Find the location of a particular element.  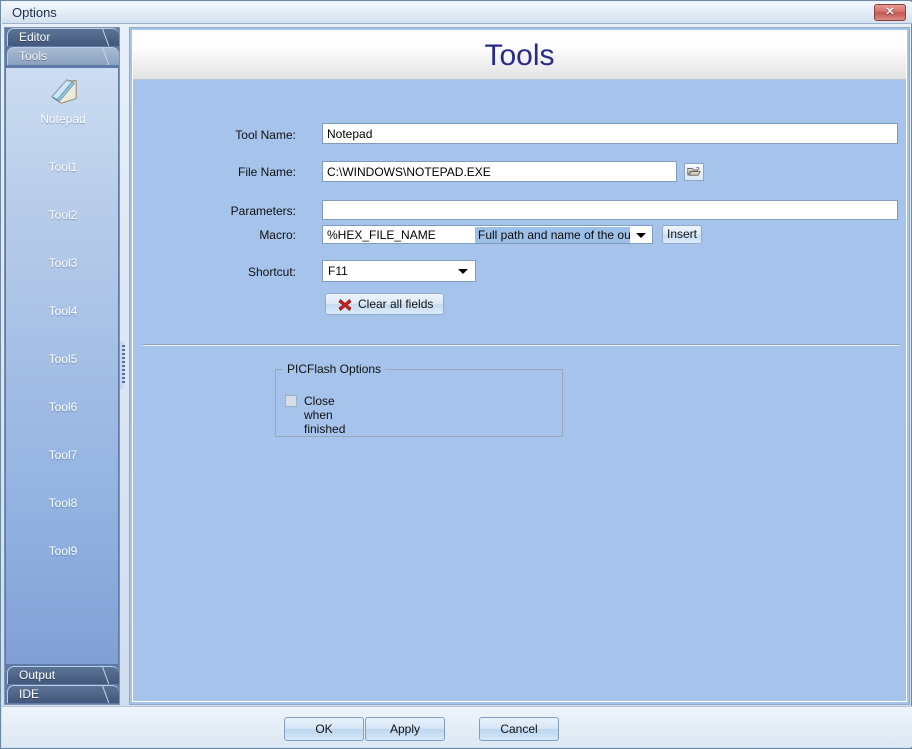

apply-button: Apply is located at coordinates (405, 729).